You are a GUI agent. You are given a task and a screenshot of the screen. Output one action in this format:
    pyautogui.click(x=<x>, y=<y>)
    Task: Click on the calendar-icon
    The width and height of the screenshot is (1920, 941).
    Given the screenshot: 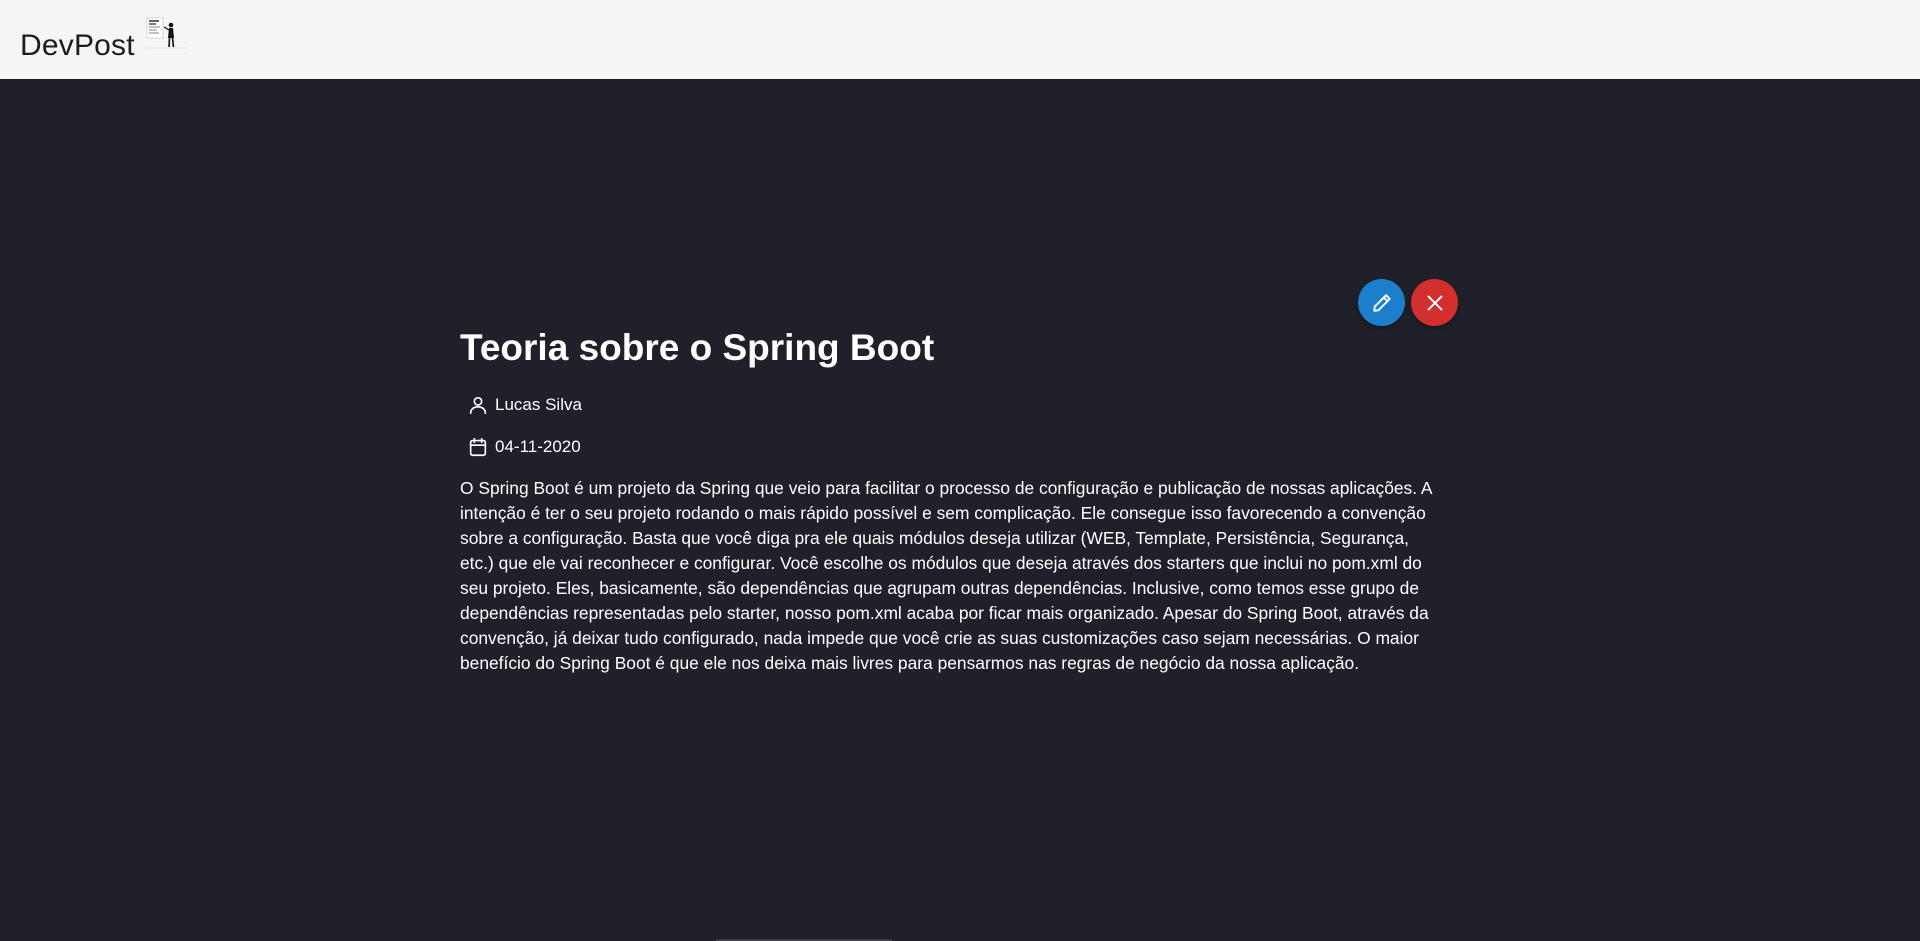 What is the action you would take?
    pyautogui.click(x=478, y=447)
    